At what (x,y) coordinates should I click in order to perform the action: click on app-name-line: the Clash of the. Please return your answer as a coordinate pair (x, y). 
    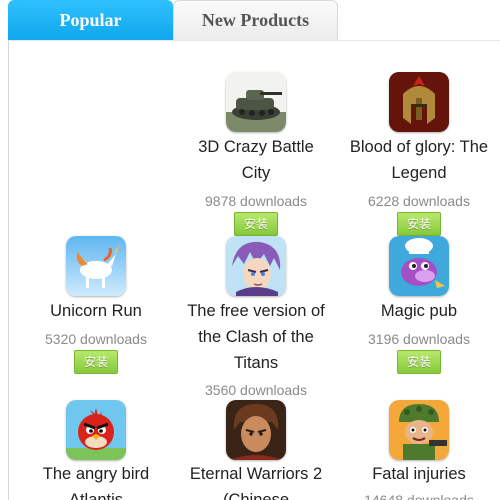
    Looking at the image, I should click on (256, 337).